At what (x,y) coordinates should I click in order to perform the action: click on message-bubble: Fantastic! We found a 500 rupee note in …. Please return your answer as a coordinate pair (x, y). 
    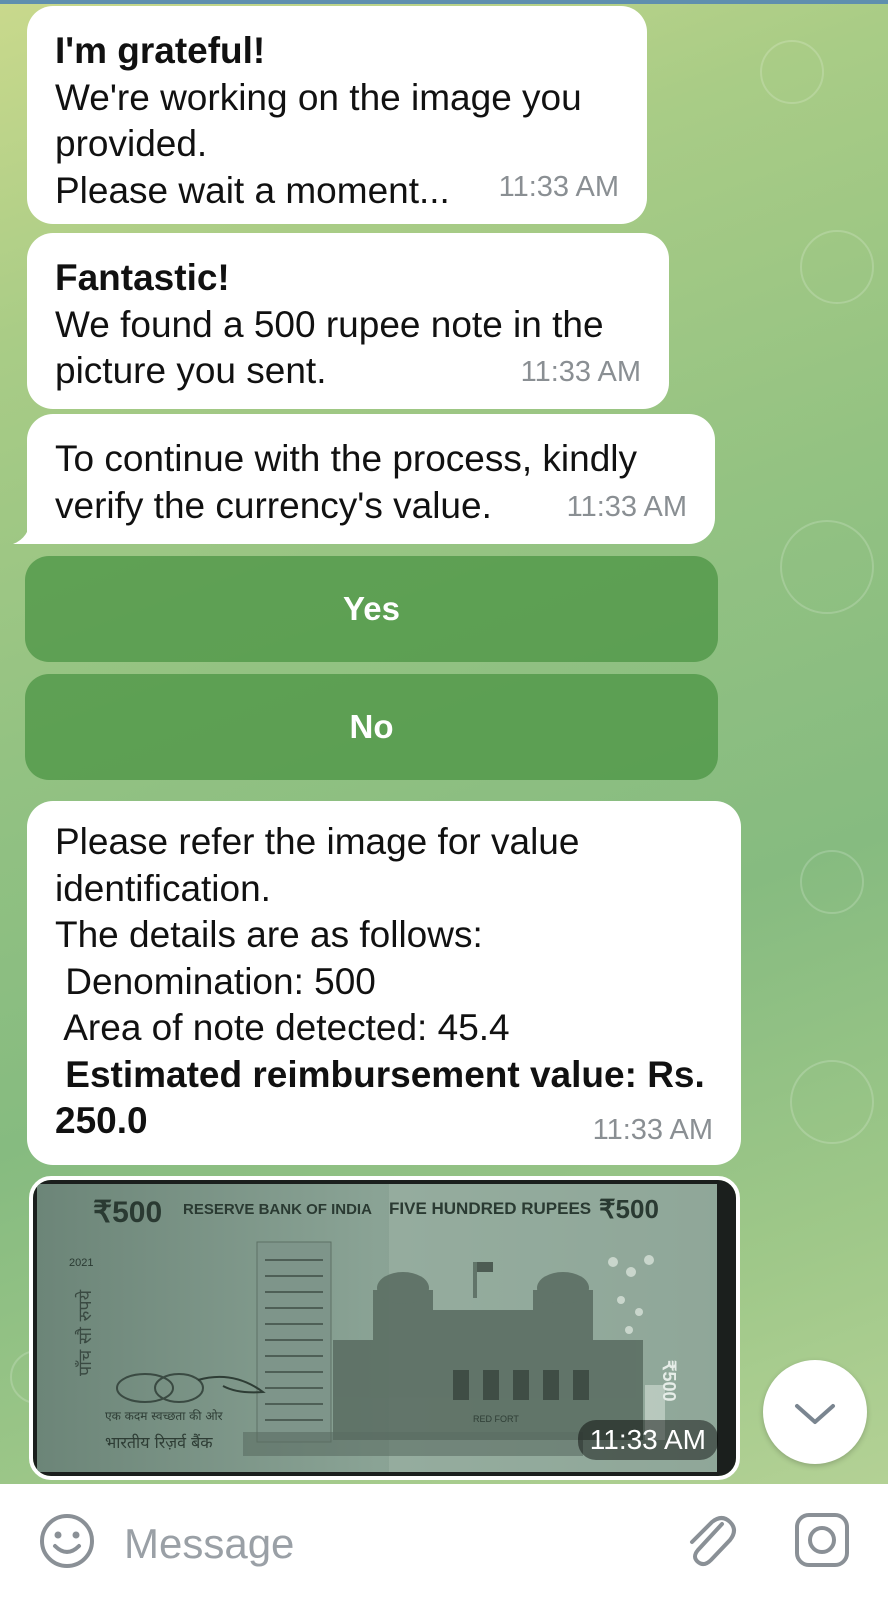
    Looking at the image, I should click on (348, 321).